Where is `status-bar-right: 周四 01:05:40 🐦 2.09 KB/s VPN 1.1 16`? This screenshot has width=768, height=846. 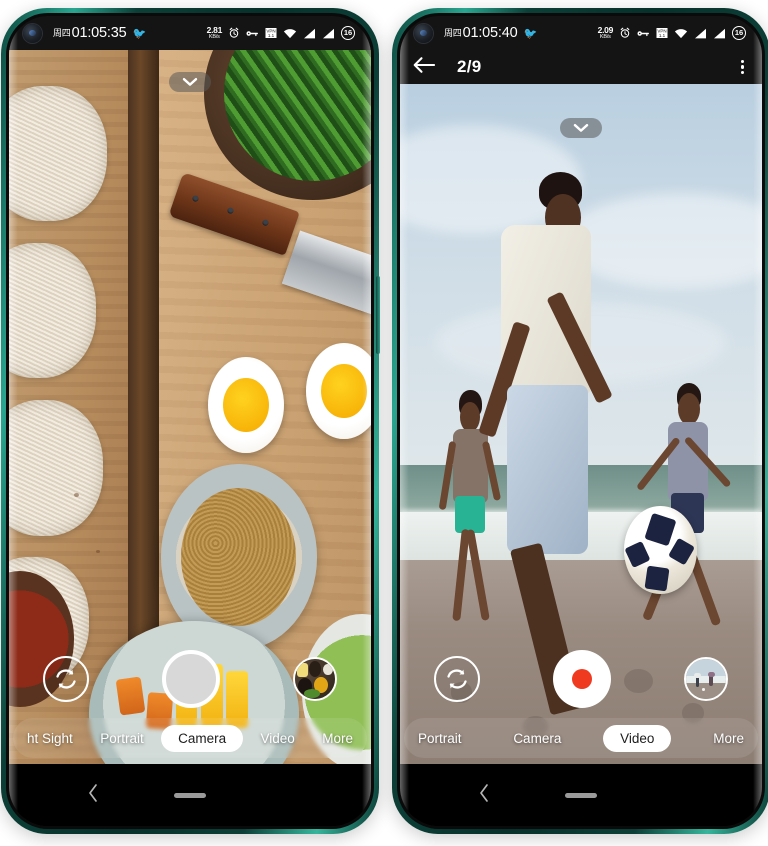 status-bar-right: 周四 01:05:40 🐦 2.09 KB/s VPN 1.1 16 is located at coordinates (581, 33).